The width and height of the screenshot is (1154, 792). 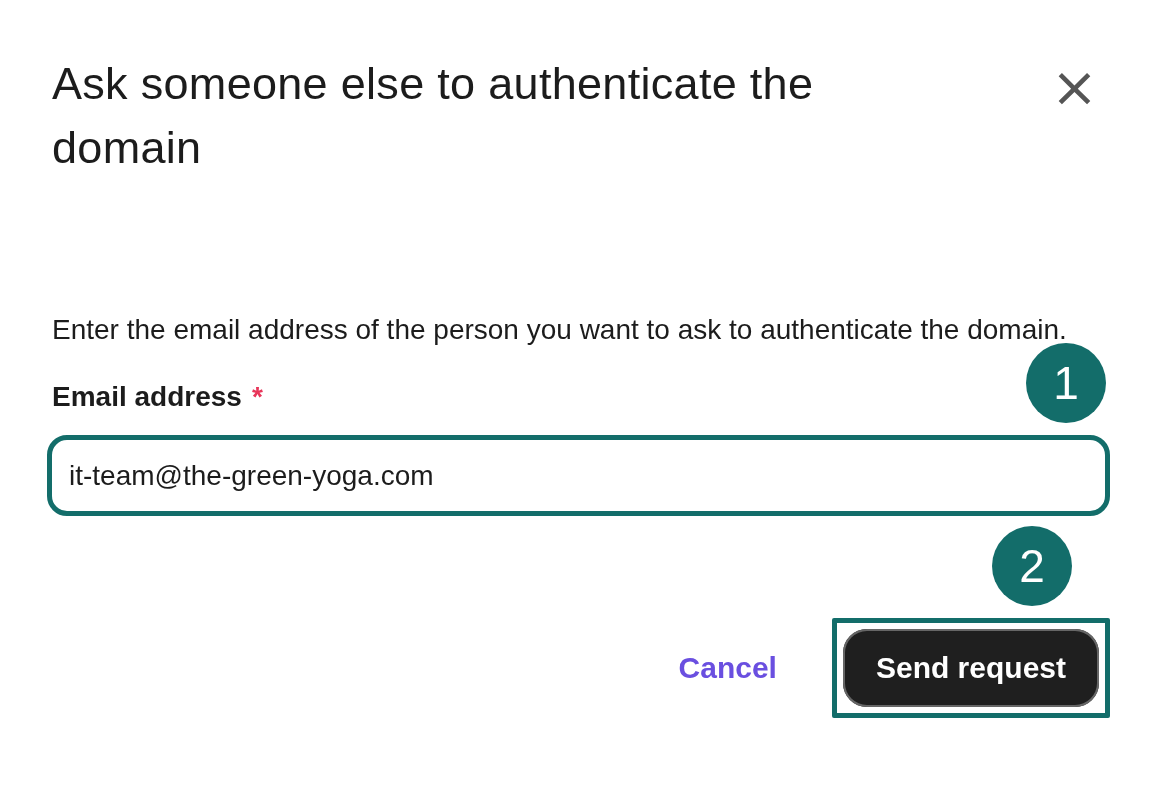 I want to click on dialog-title: Ask someone else to authenticate the domain, so click(x=433, y=116).